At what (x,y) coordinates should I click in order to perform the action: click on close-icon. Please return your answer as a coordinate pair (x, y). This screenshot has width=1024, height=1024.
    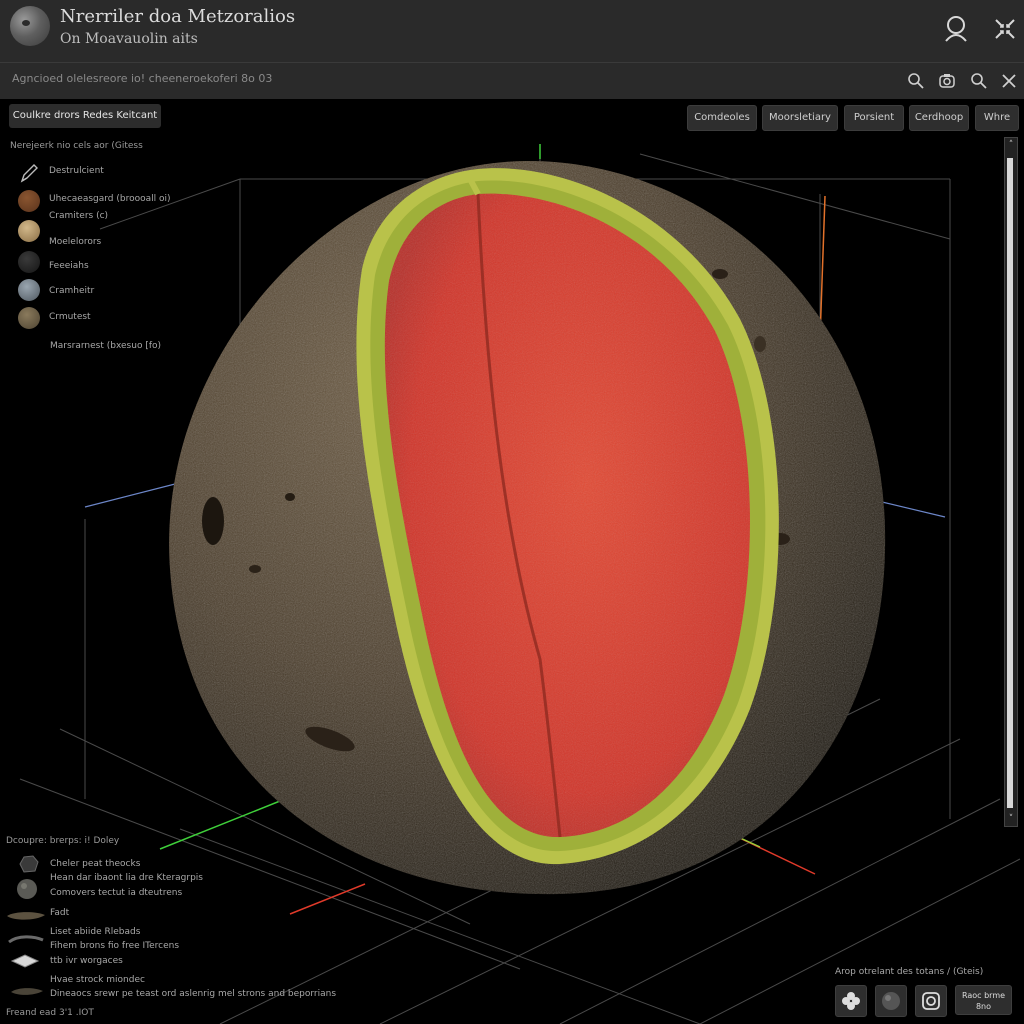
    Looking at the image, I should click on (1009, 81).